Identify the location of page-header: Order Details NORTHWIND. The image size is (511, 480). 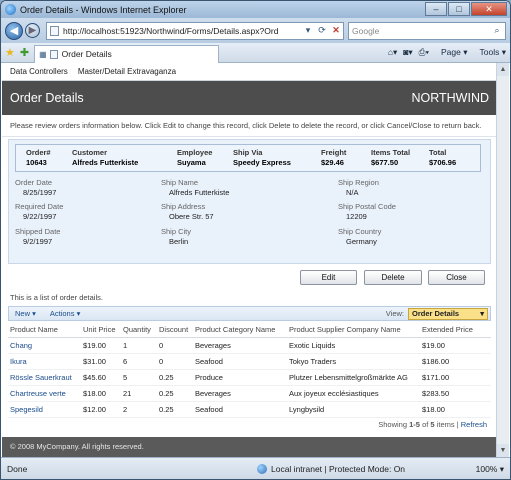
(249, 98).